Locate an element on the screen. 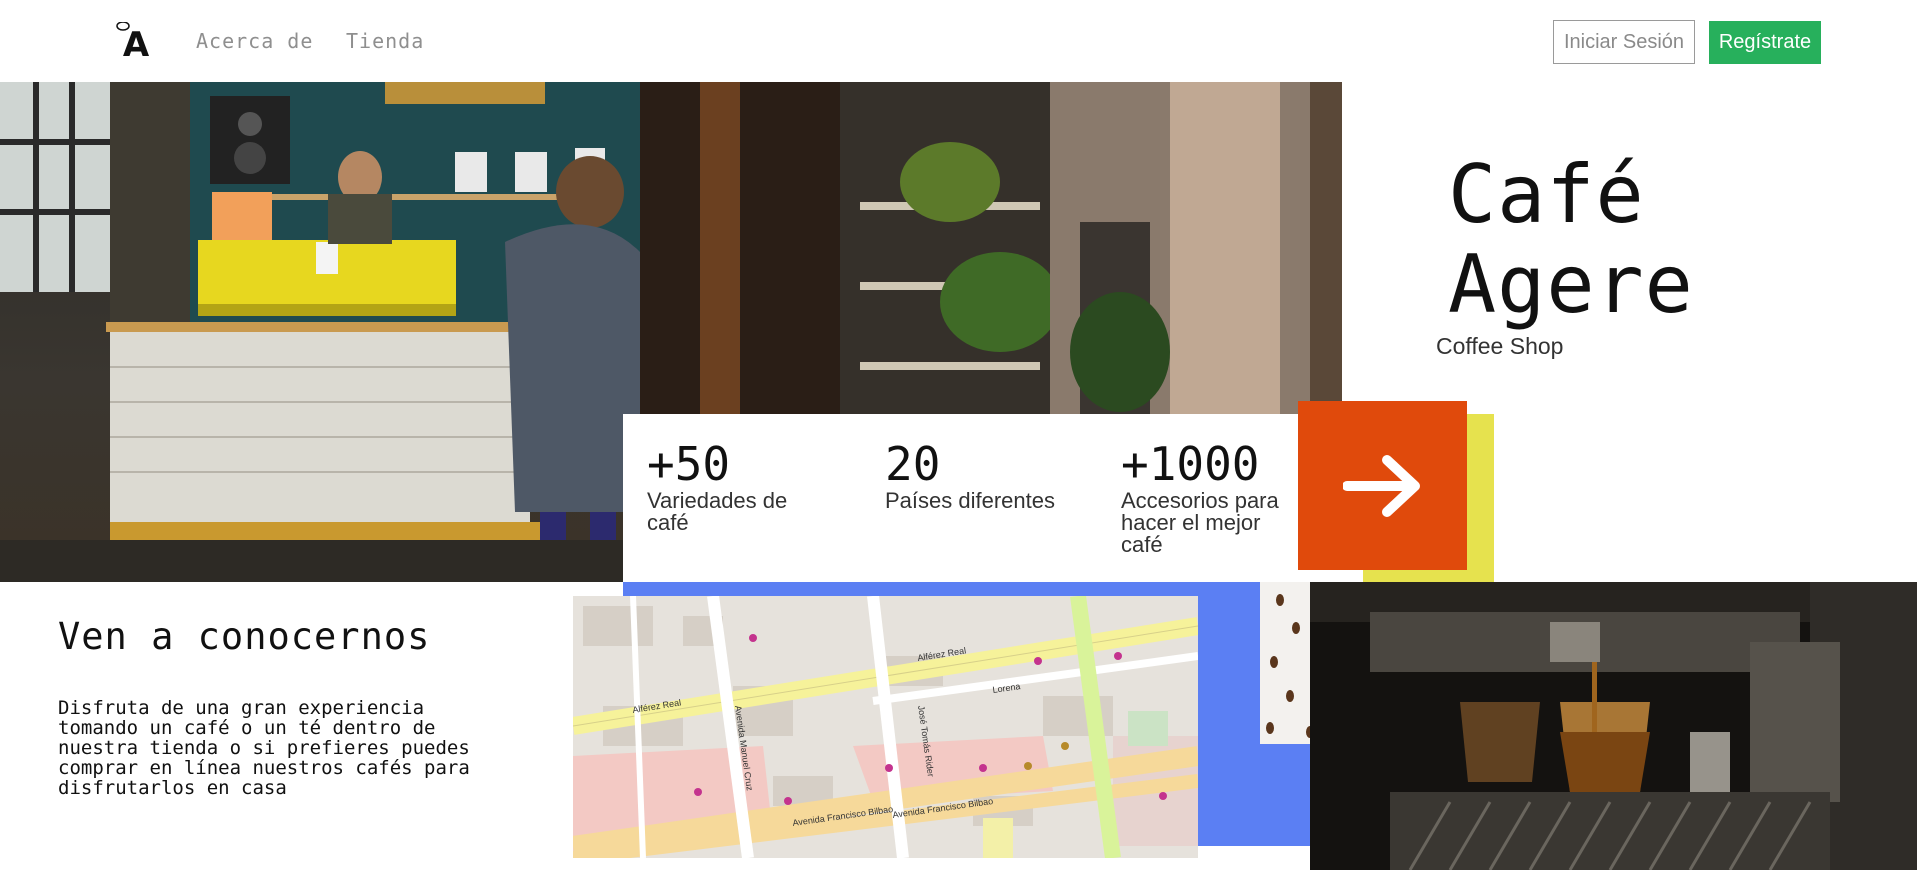 This screenshot has height=870, width=1917. about-title: Ven a conocernos is located at coordinates (244, 636).